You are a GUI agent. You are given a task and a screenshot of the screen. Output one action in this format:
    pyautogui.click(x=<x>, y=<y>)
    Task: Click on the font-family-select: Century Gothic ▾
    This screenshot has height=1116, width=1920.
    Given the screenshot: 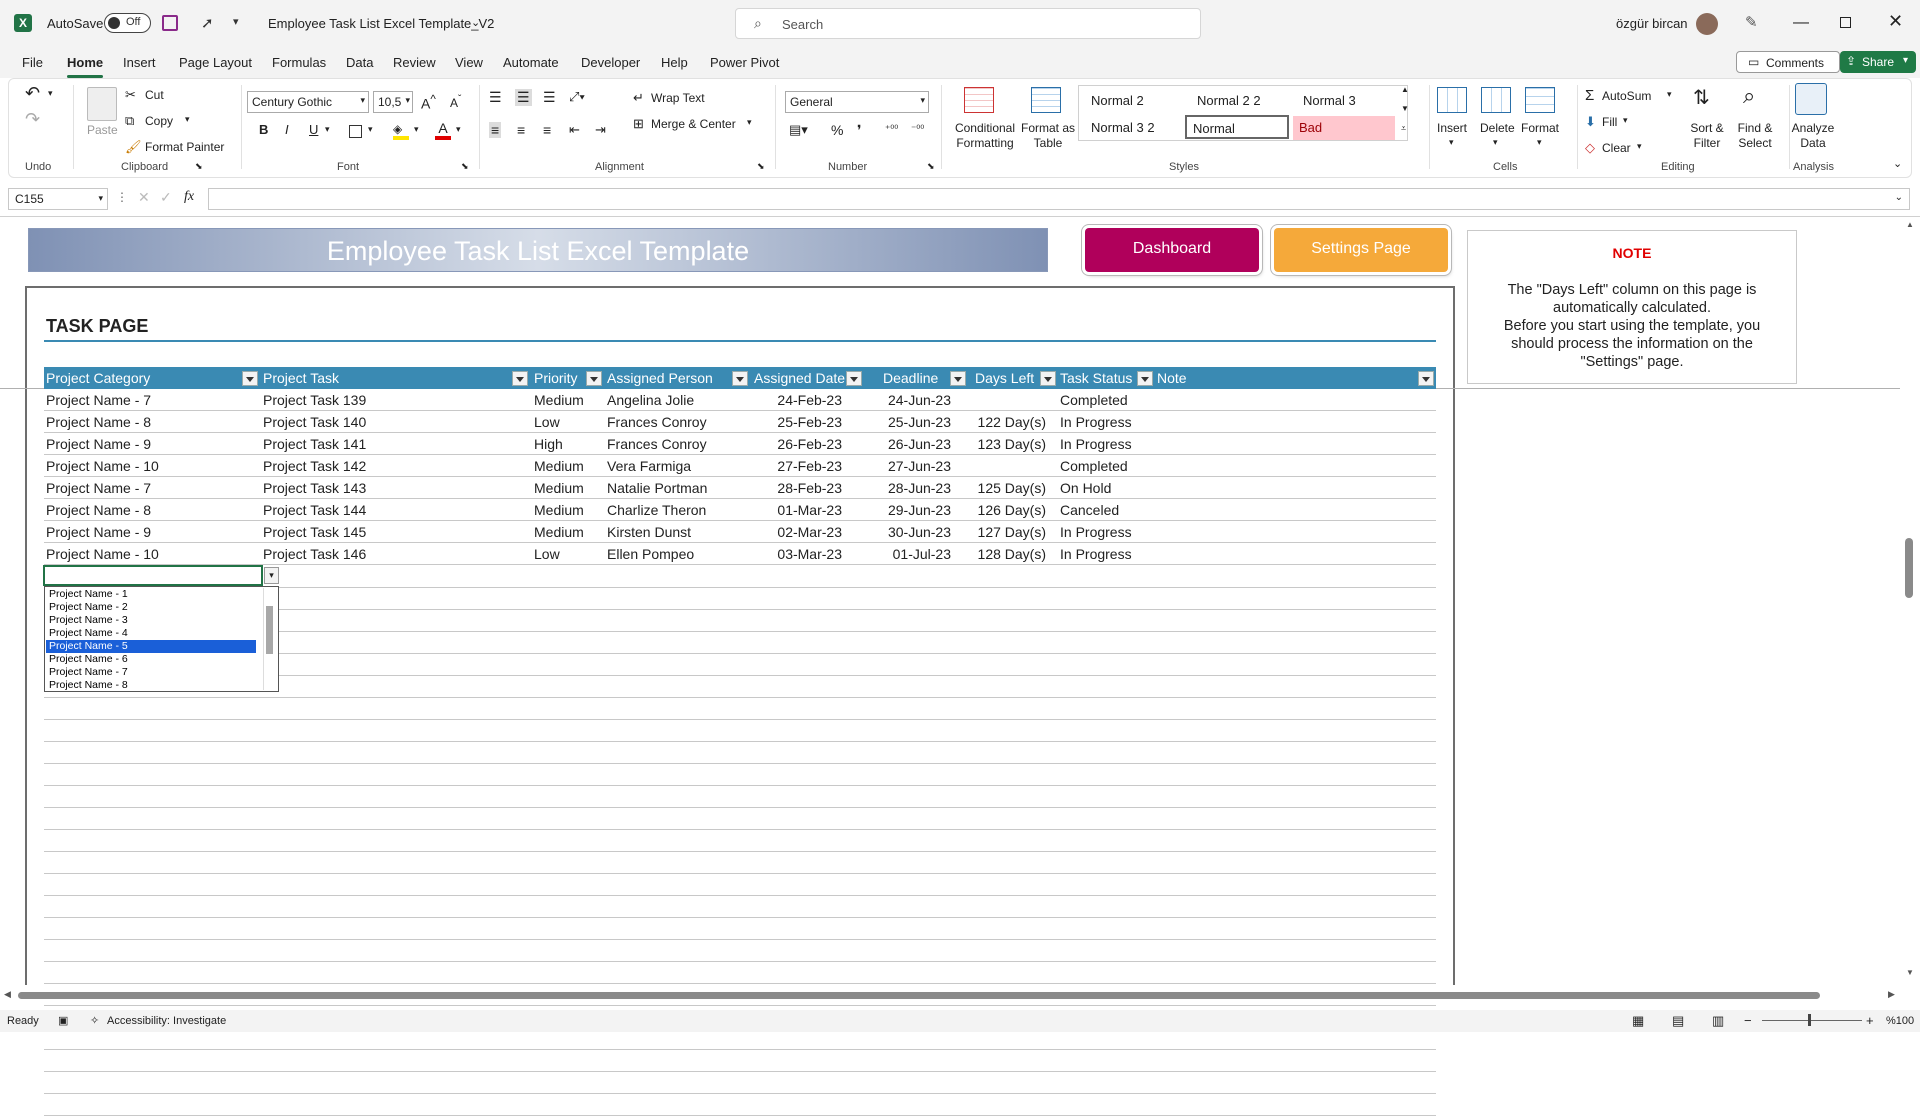 What is the action you would take?
    pyautogui.click(x=308, y=102)
    